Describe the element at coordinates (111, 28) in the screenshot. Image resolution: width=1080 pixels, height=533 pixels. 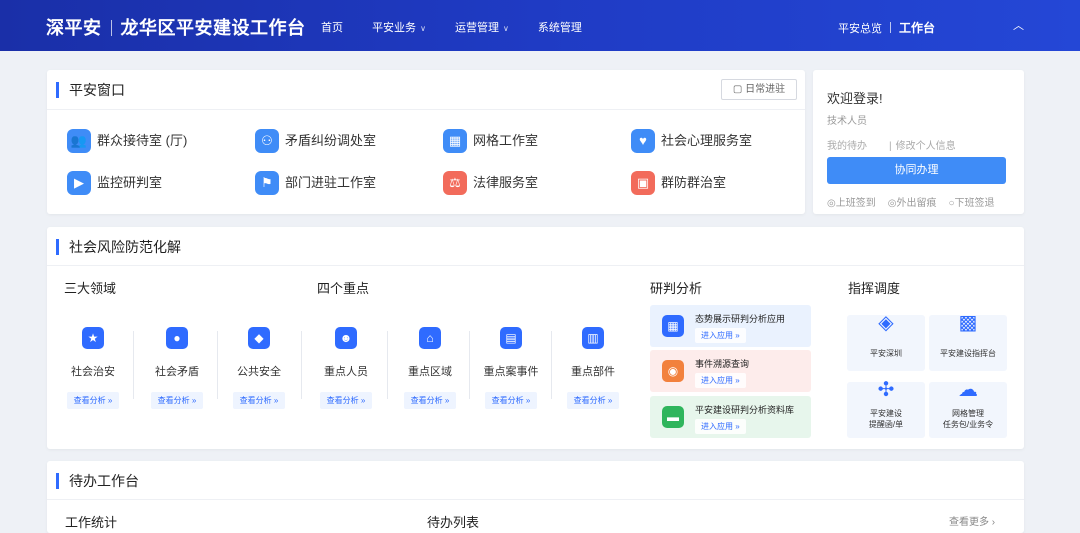
I see `brand-divider` at that location.